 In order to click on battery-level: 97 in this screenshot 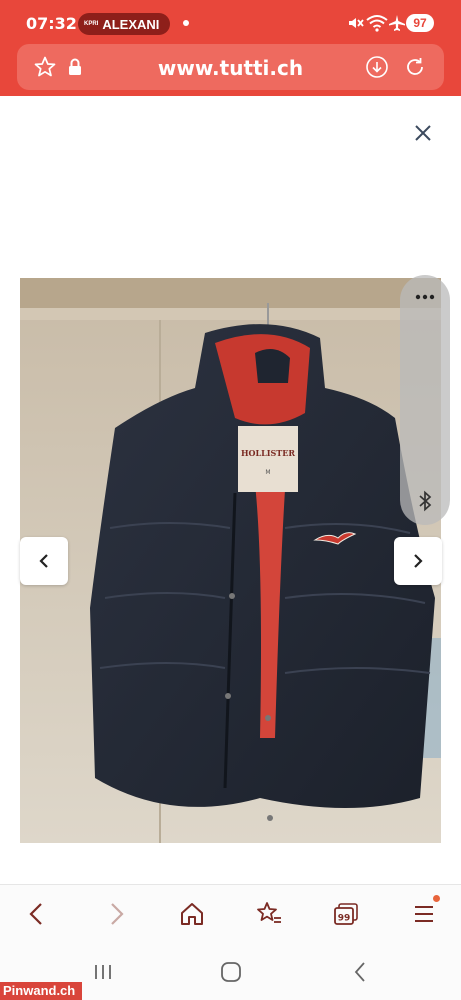, I will do `click(420, 23)`.